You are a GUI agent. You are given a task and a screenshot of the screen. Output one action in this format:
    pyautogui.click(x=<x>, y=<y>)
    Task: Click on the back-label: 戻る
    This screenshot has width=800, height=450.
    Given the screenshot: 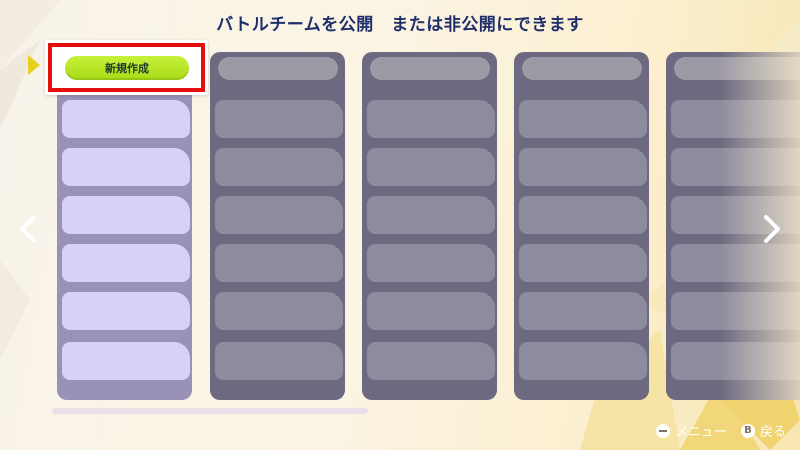 What is the action you would take?
    pyautogui.click(x=772, y=432)
    